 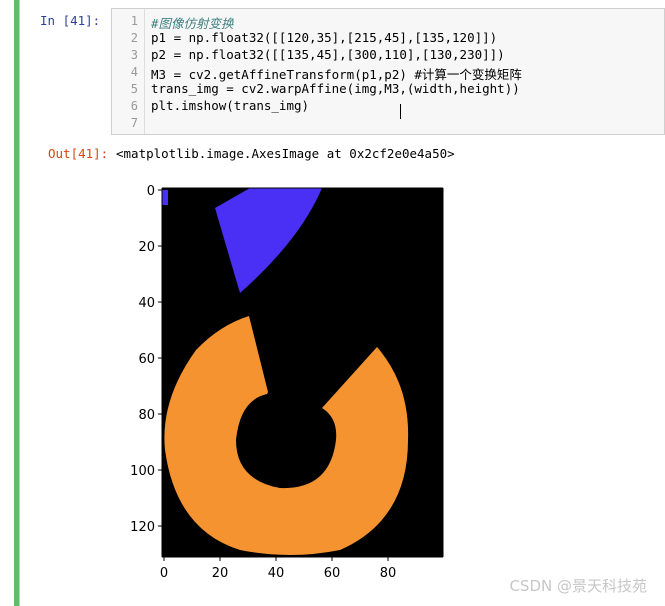 I want to click on y-tick-label: 20, so click(x=146, y=247).